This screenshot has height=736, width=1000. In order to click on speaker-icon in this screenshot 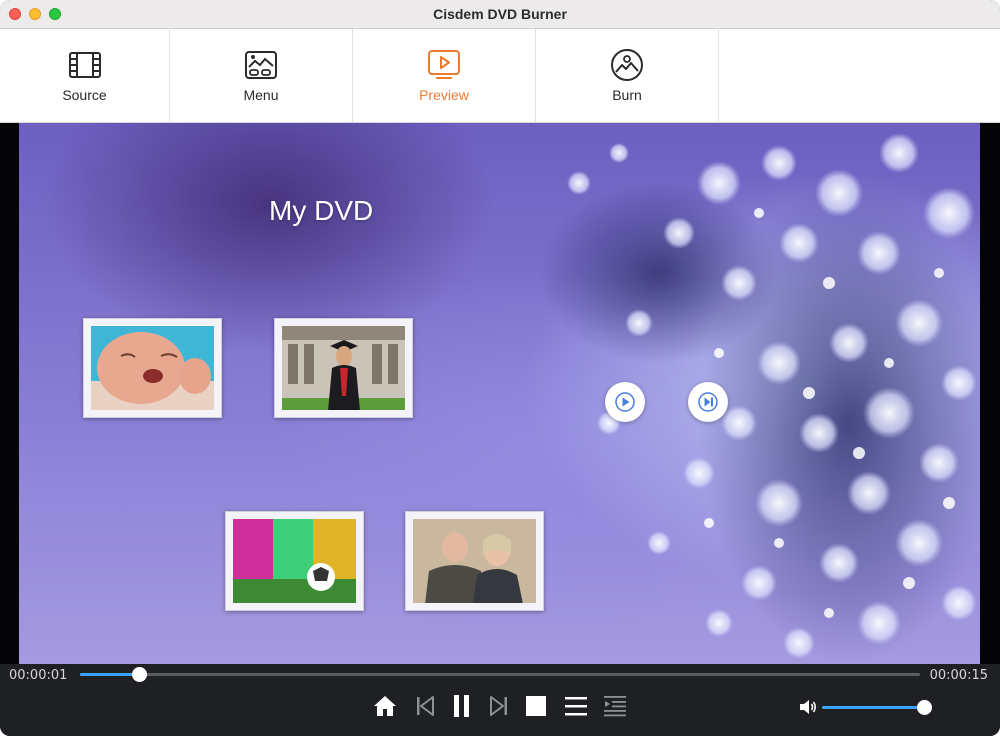, I will do `click(808, 707)`.